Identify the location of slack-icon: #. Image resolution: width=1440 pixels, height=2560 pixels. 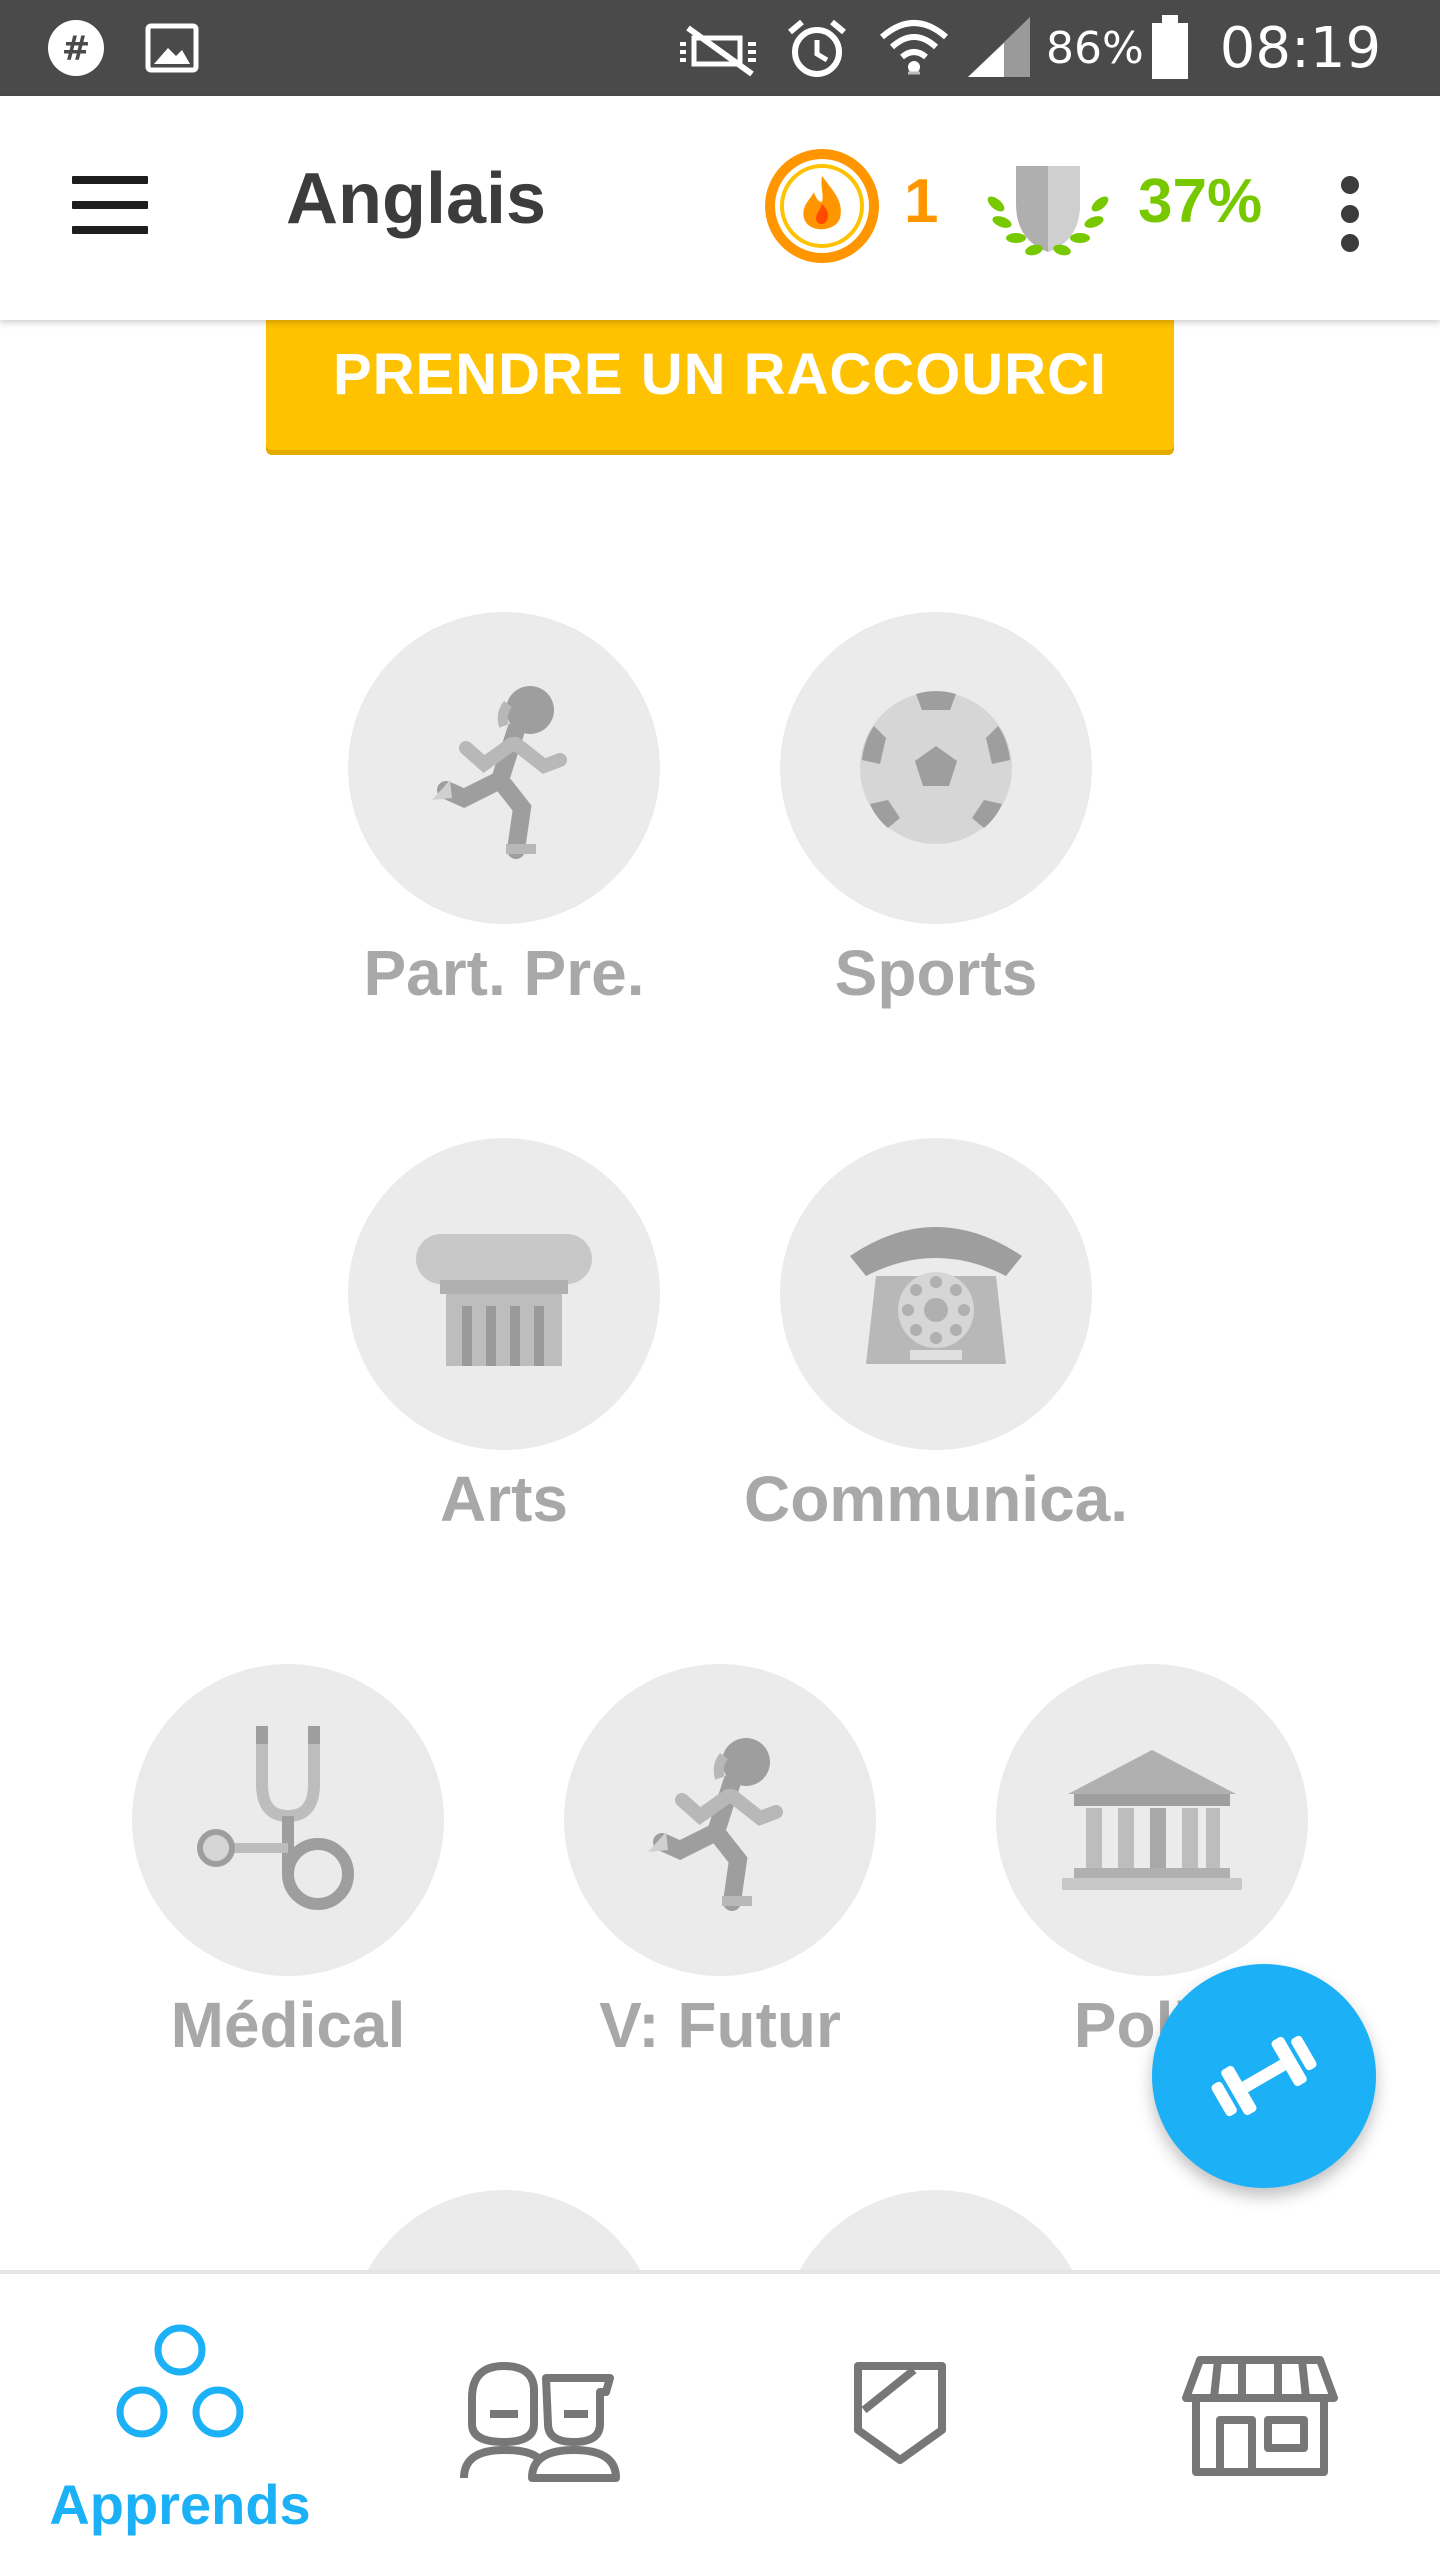
(76, 48).